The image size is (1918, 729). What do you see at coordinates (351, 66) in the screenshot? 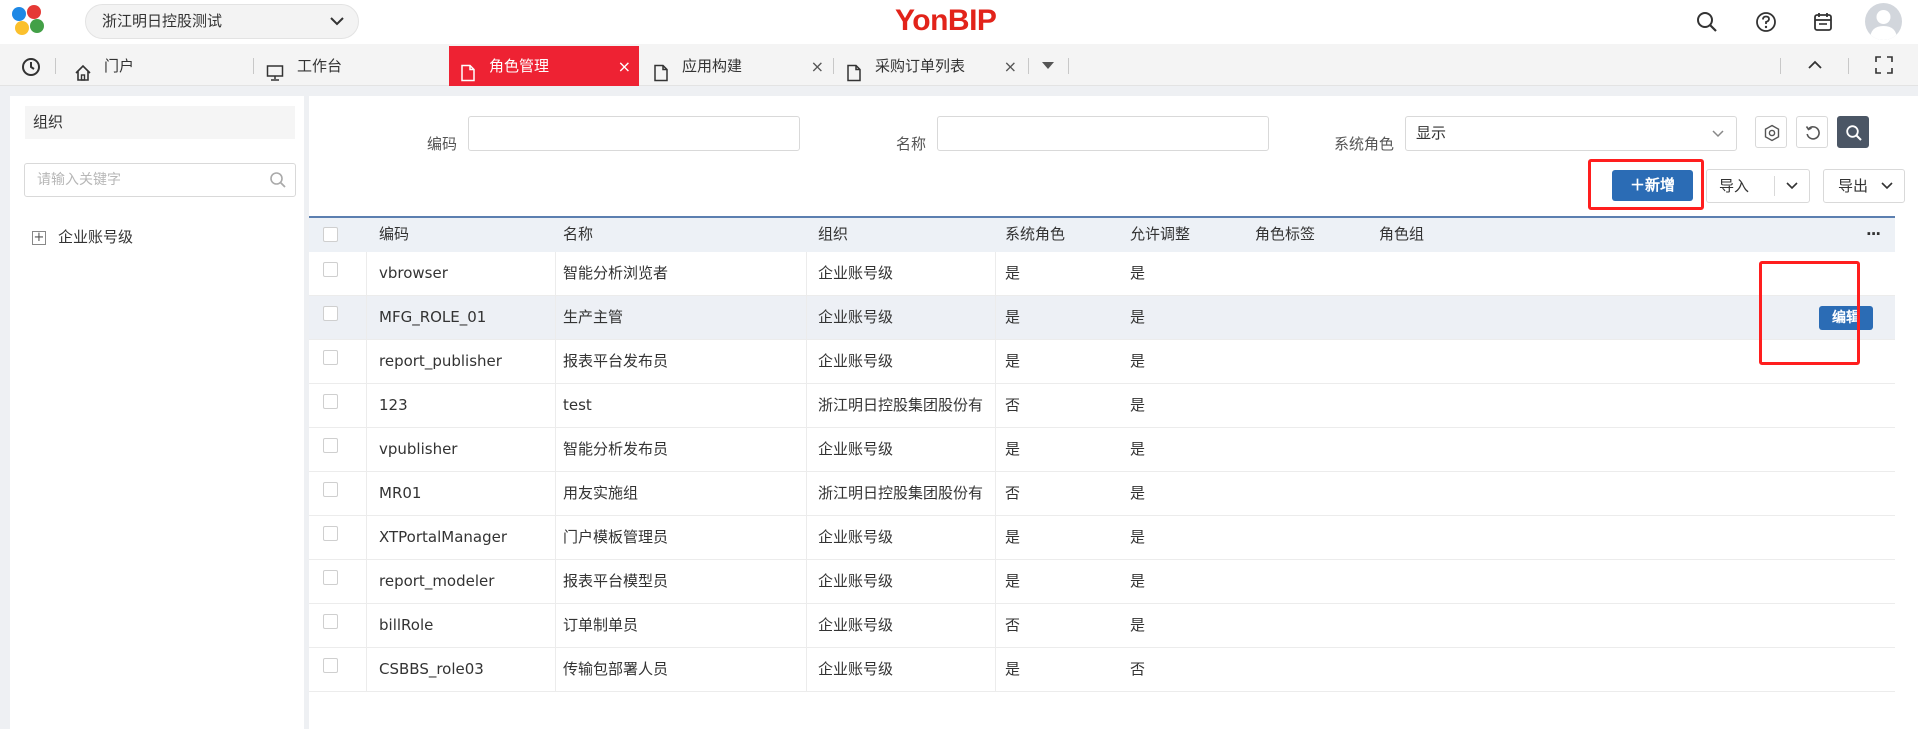
I see `tab-workbench: 工作台` at bounding box center [351, 66].